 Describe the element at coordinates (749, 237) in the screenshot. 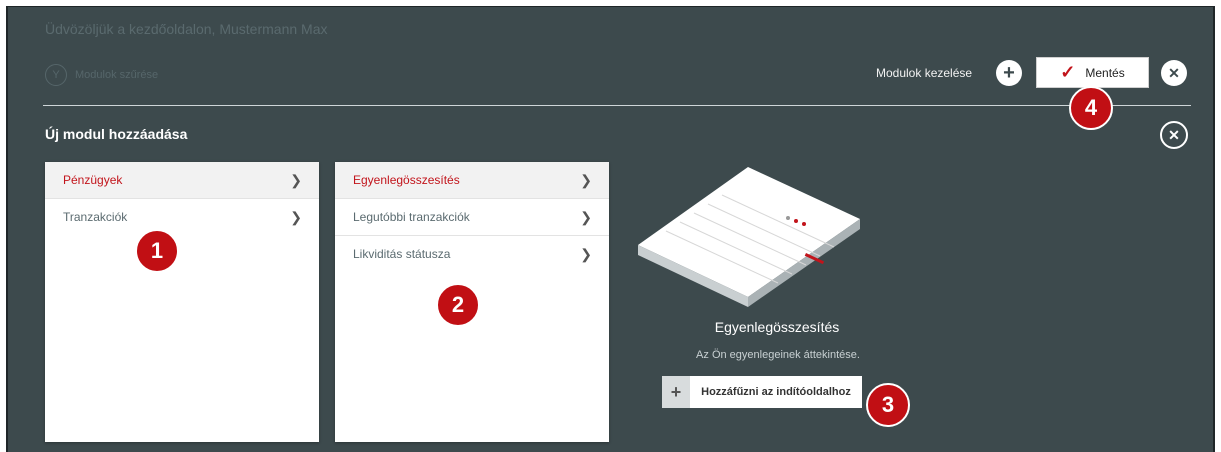

I see `module-preview-image` at that location.